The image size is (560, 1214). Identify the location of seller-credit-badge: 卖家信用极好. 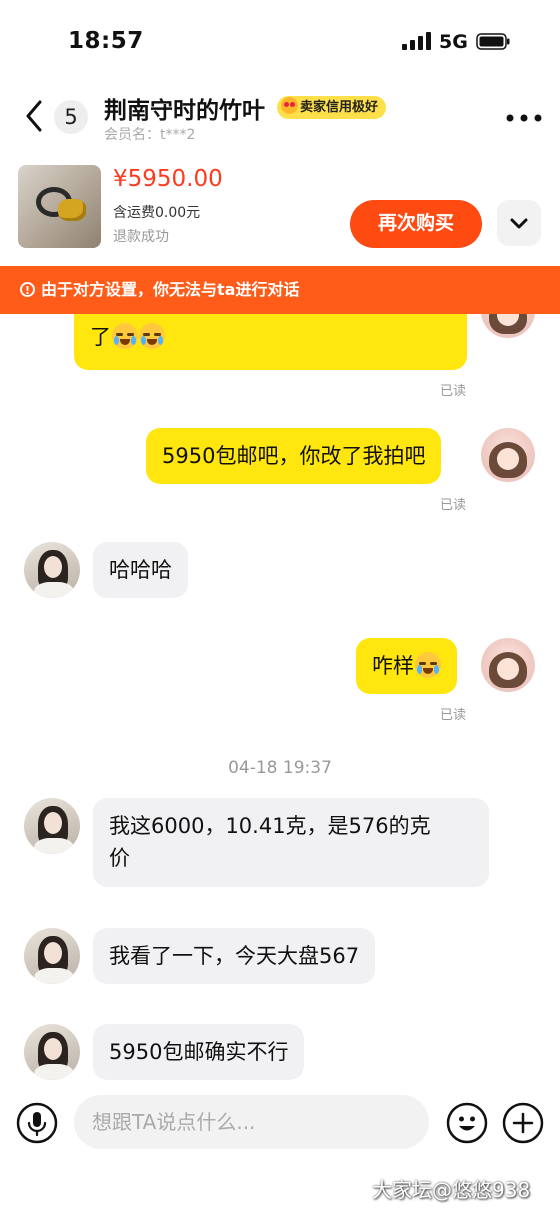
(332, 107).